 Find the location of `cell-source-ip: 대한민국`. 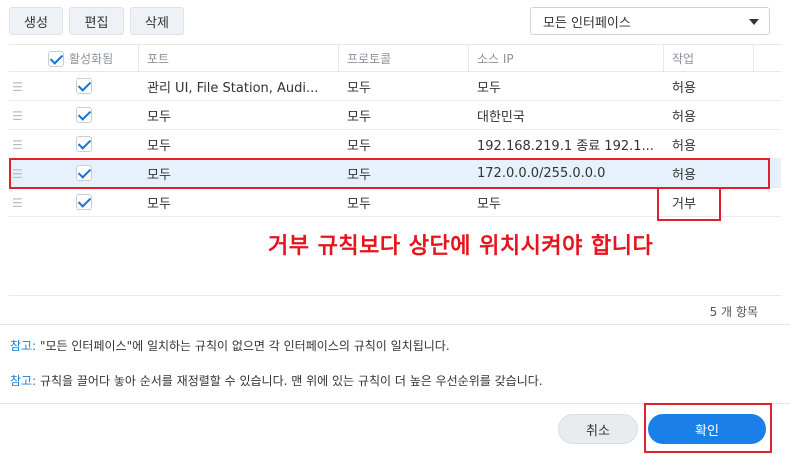

cell-source-ip: 대한민국 is located at coordinates (501, 117).